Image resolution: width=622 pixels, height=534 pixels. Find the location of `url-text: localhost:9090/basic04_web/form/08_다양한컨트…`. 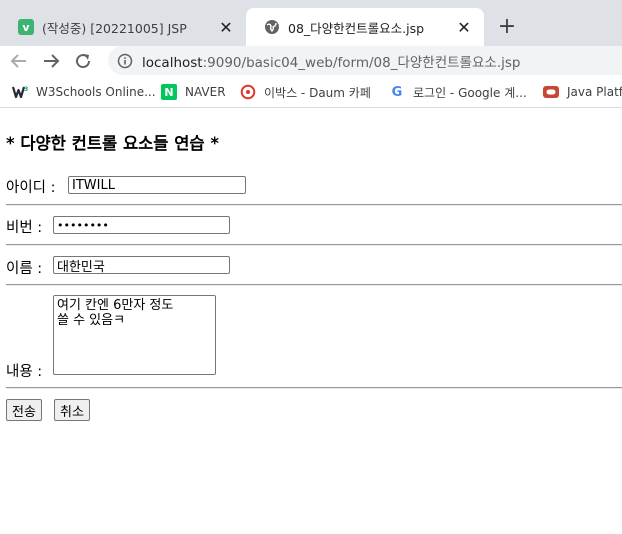

url-text: localhost:9090/basic04_web/form/08_다양한컨트… is located at coordinates (331, 61).